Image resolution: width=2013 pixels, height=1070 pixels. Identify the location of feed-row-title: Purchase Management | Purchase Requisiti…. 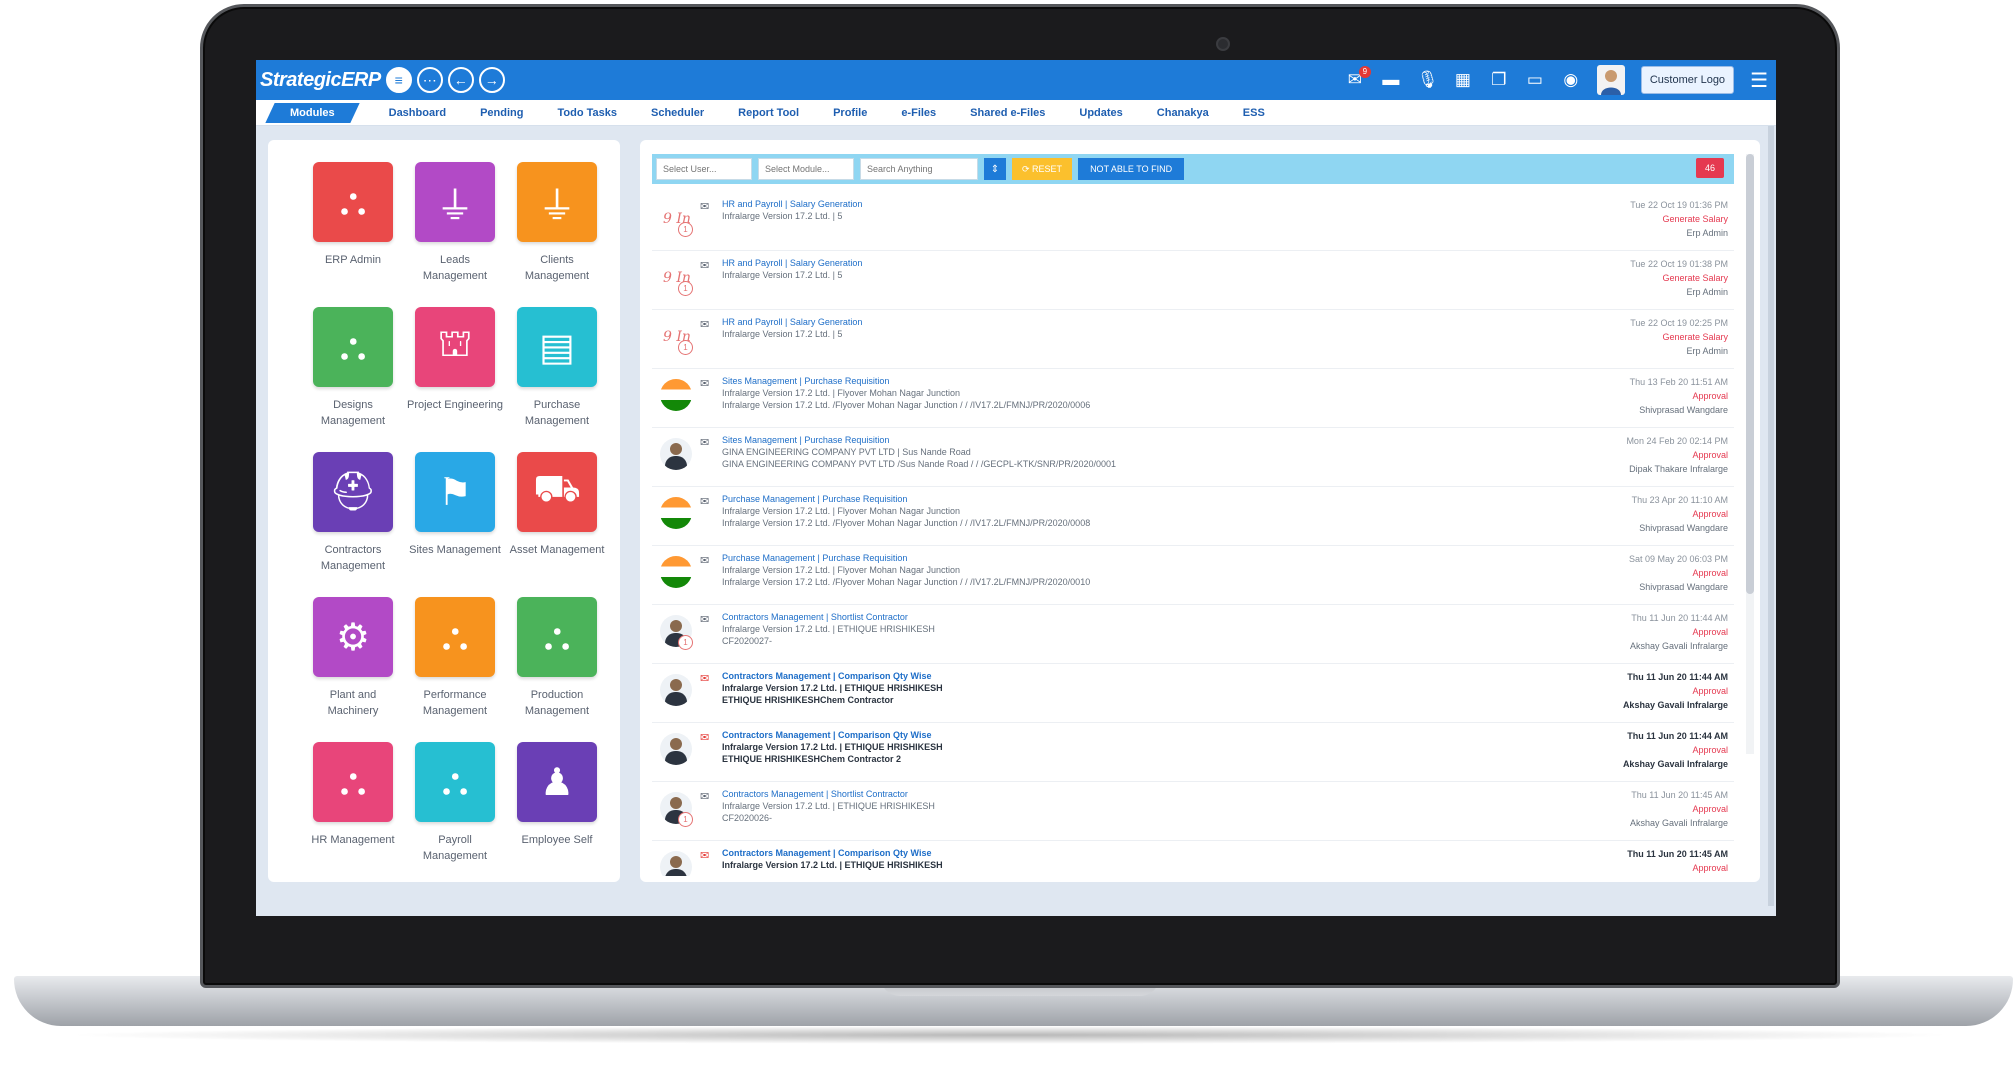
(1102, 499).